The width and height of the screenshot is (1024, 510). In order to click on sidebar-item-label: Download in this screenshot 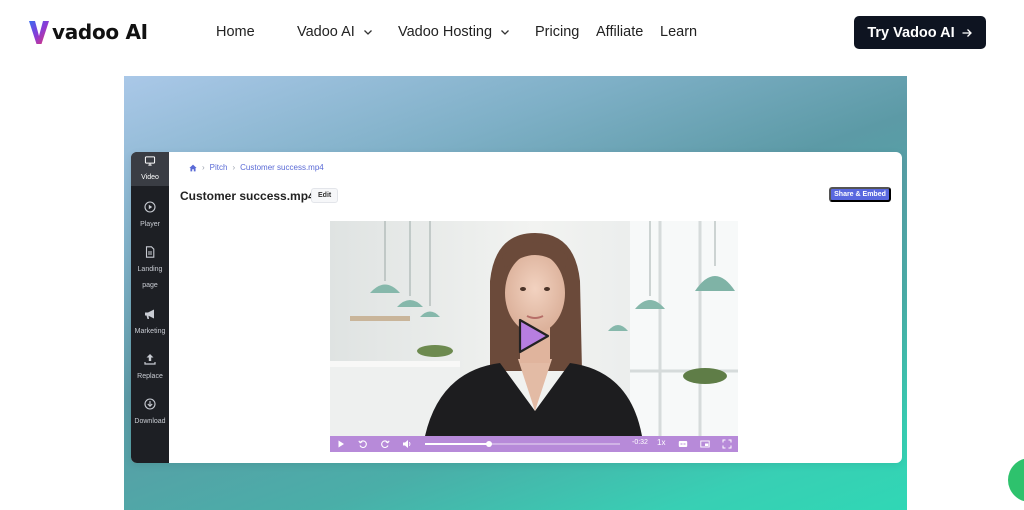, I will do `click(150, 421)`.